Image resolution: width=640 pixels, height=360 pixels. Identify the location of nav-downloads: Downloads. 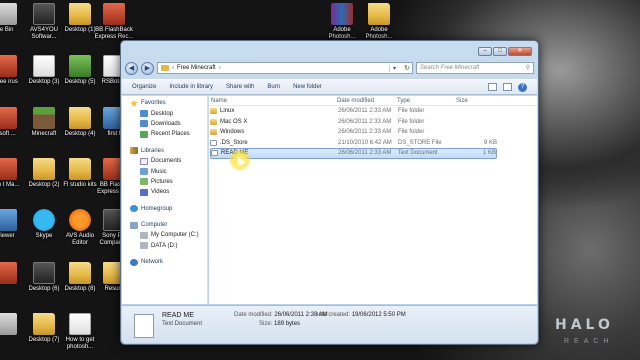
(164, 124).